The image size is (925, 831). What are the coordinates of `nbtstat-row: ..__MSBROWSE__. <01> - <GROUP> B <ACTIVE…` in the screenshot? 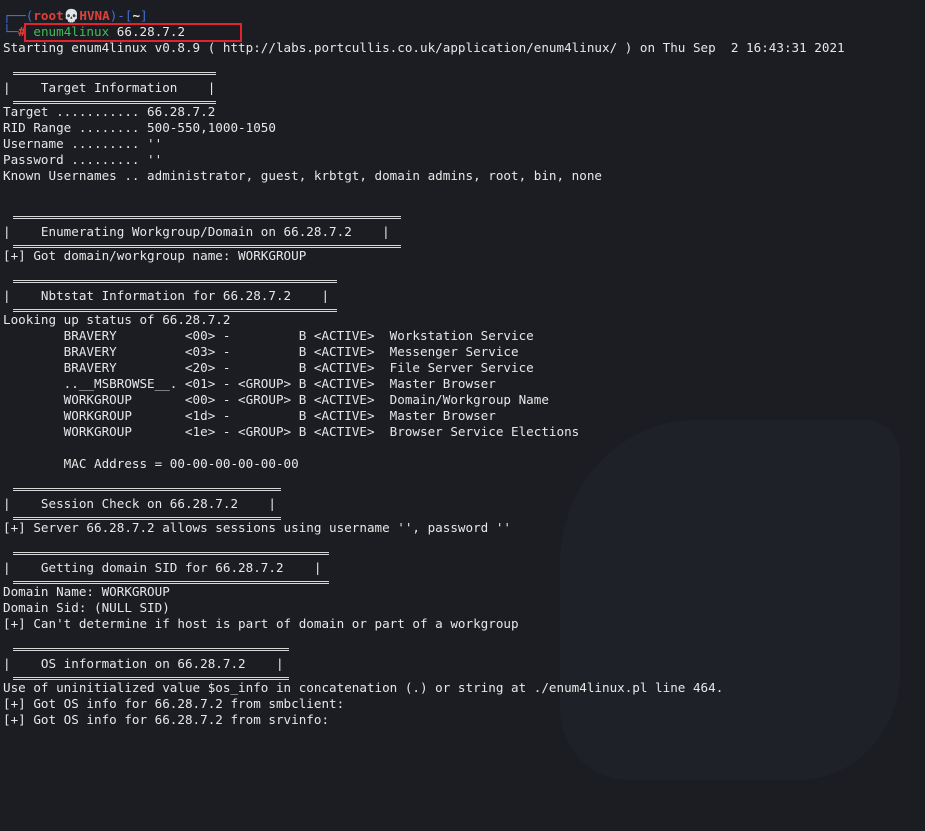 It's located at (249, 383).